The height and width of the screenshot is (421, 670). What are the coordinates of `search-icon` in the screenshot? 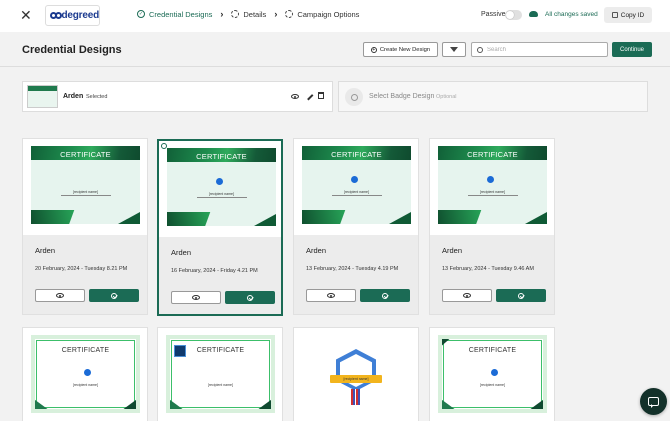 It's located at (480, 49).